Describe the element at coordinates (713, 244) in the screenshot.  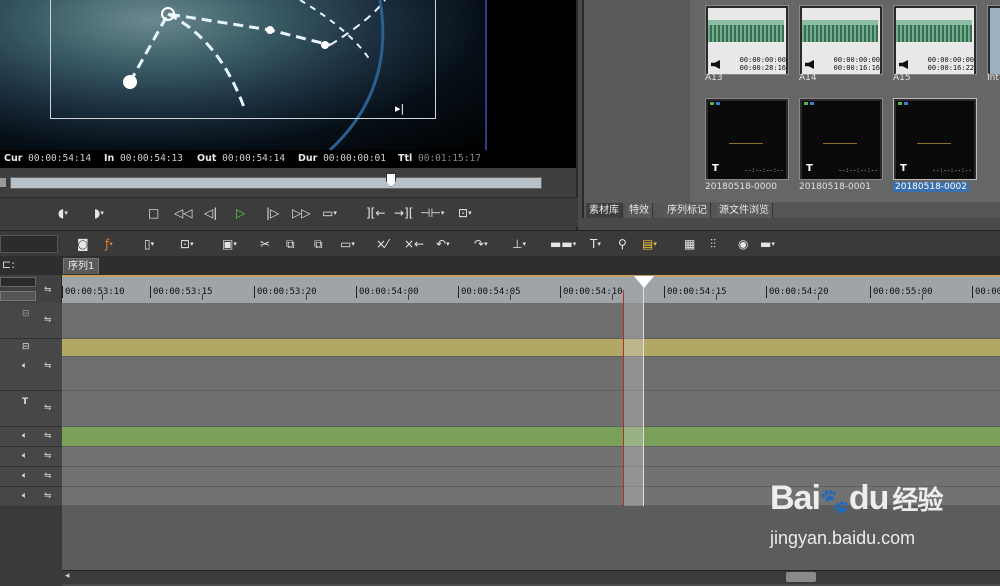
I see `mixer-icon: ⫶⫶` at that location.